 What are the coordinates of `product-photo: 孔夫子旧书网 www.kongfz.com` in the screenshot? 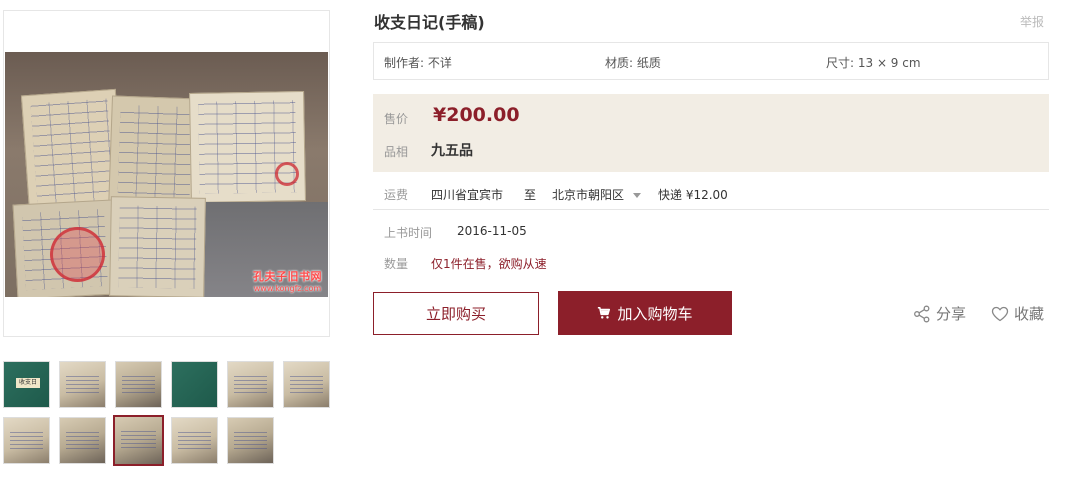 It's located at (166, 174).